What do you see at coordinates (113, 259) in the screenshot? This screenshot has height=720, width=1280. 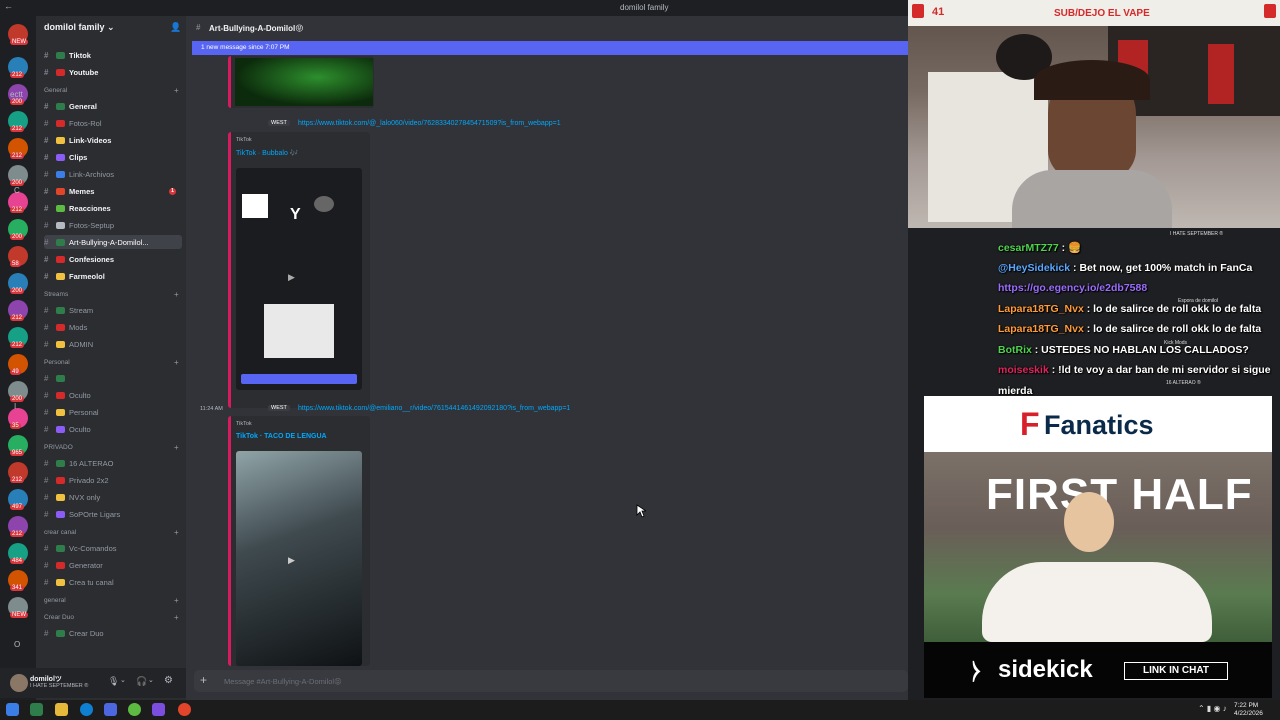 I see `channel-item: # Confesiones` at bounding box center [113, 259].